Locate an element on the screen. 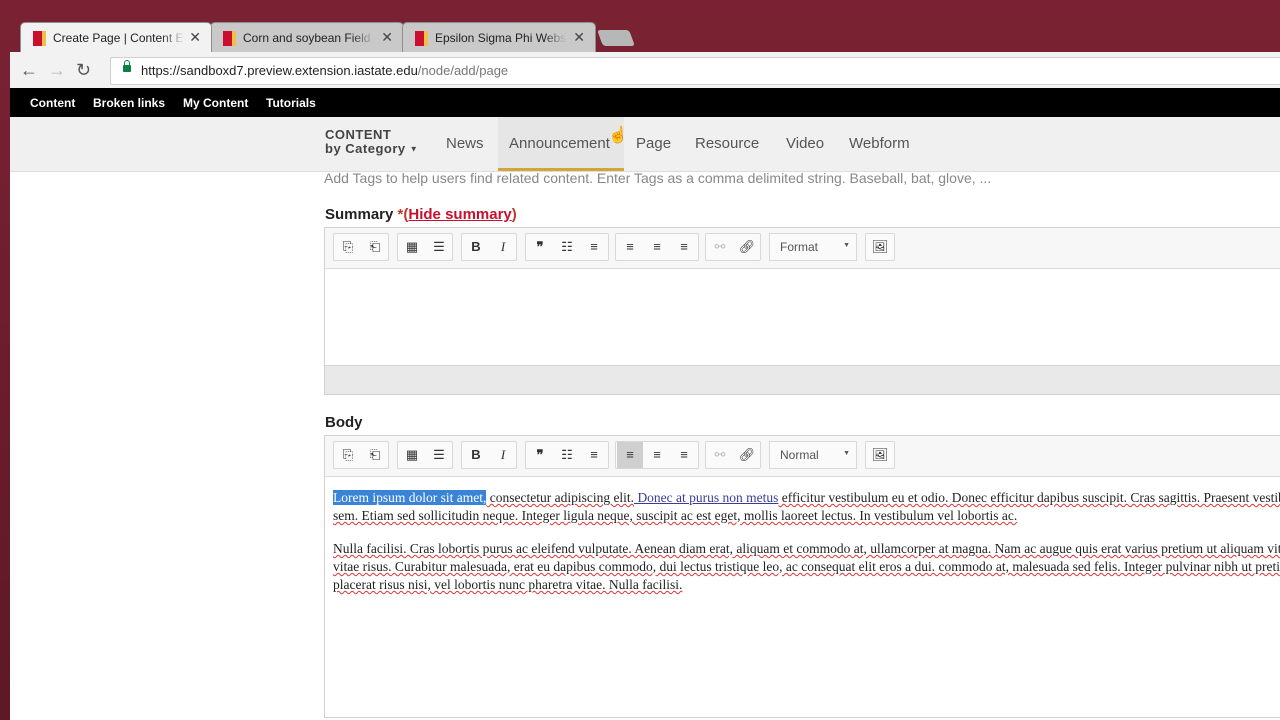 The image size is (1280, 720). hide-summary-link: Hide summary is located at coordinates (459, 214).